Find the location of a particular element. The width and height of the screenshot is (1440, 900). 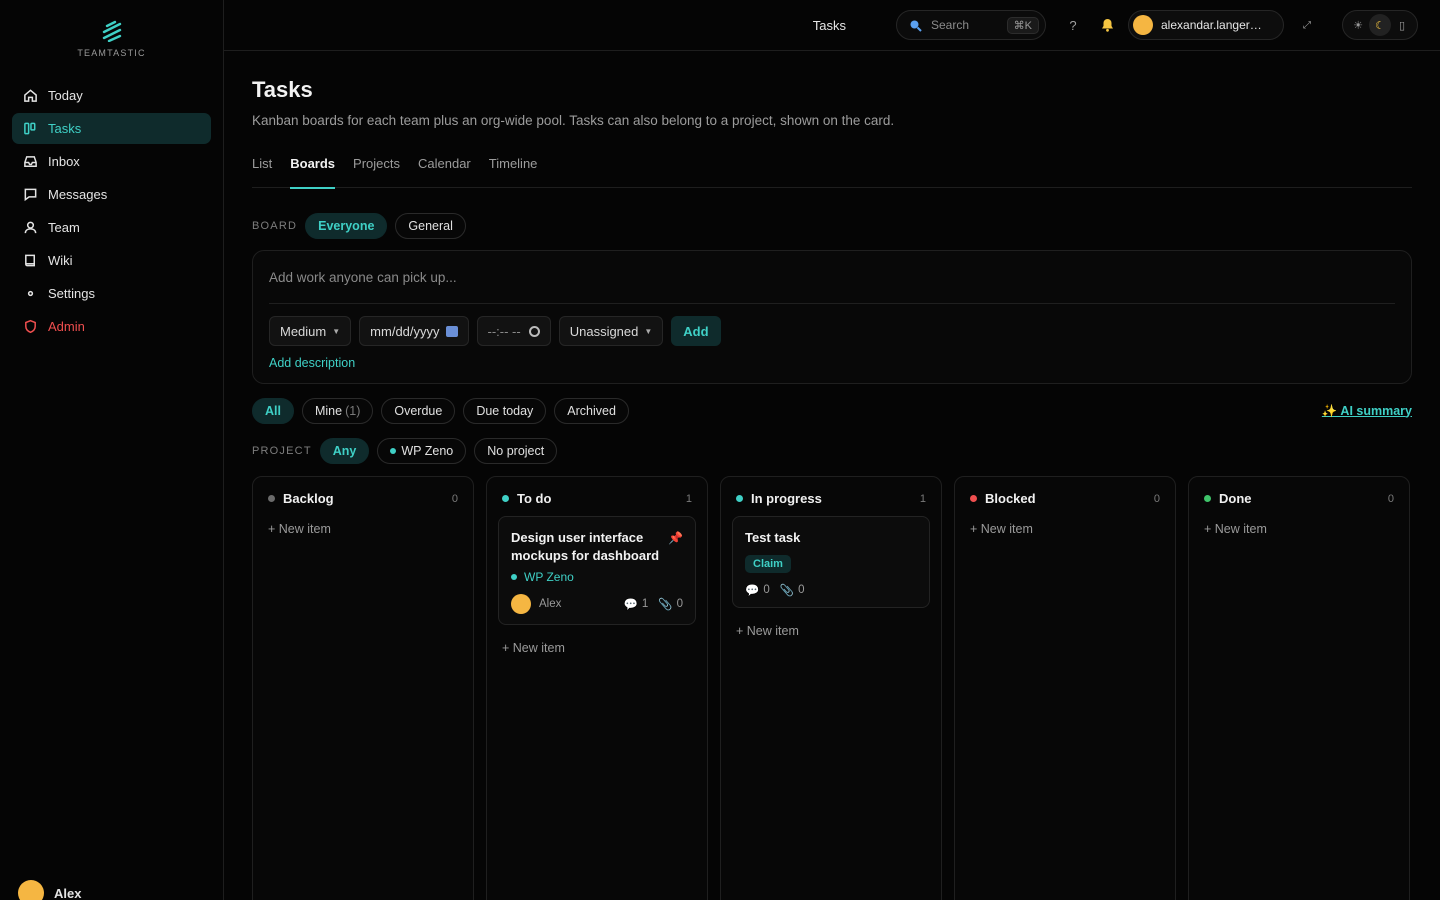

bell-icon is located at coordinates (1107, 25).